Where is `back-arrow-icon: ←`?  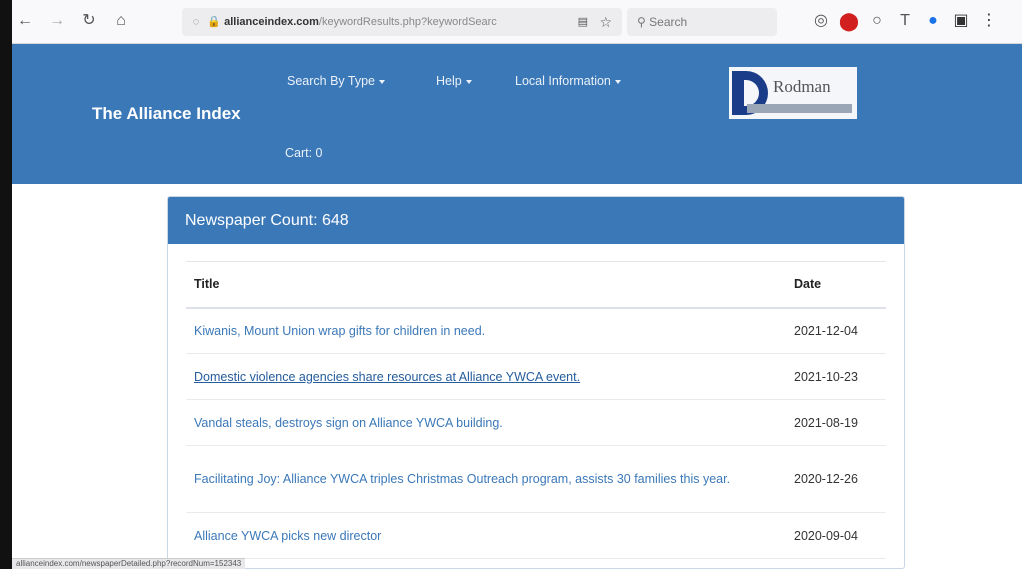 back-arrow-icon: ← is located at coordinates (25, 21).